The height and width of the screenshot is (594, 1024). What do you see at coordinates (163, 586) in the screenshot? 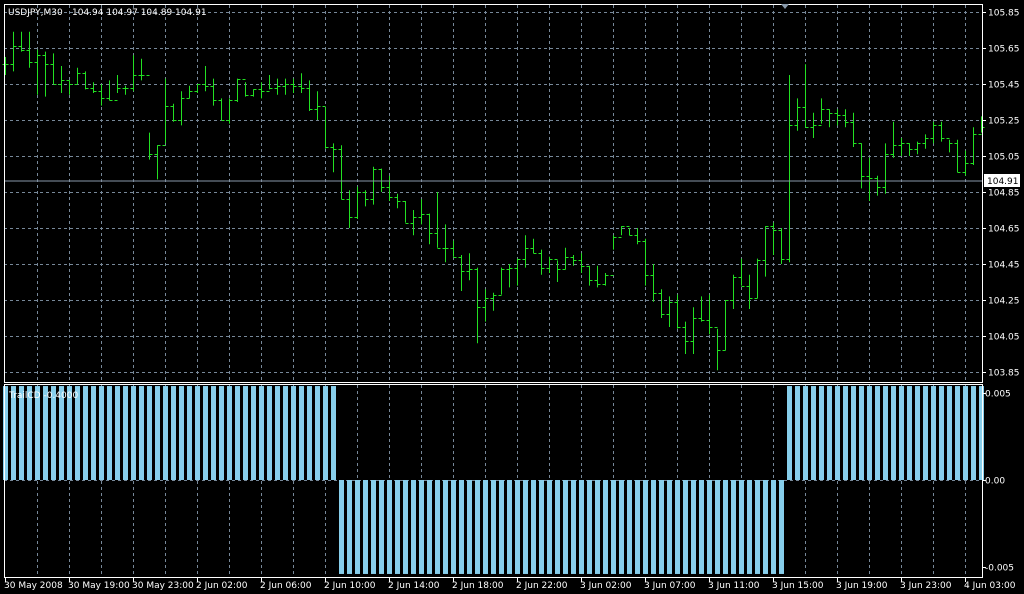
I see `time-tick-label: 30 May 23:00` at bounding box center [163, 586].